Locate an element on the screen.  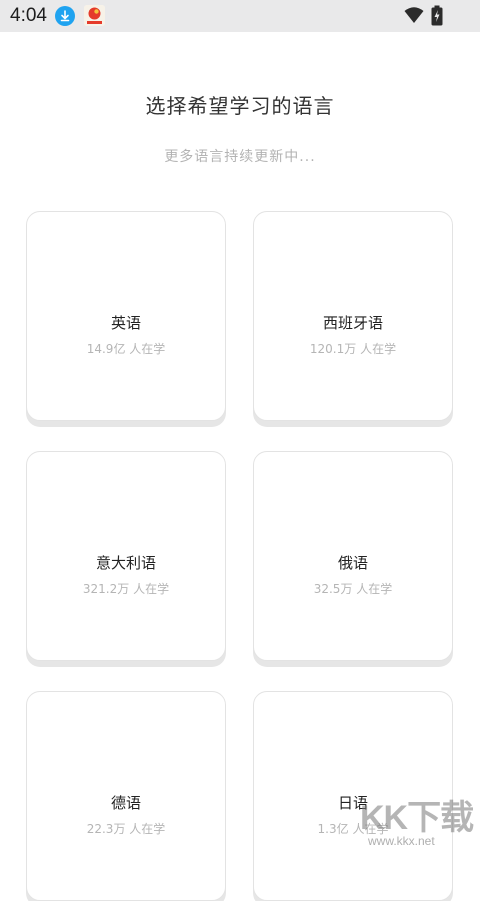
page-title: 选择希望学习的语言 is located at coordinates (240, 106).